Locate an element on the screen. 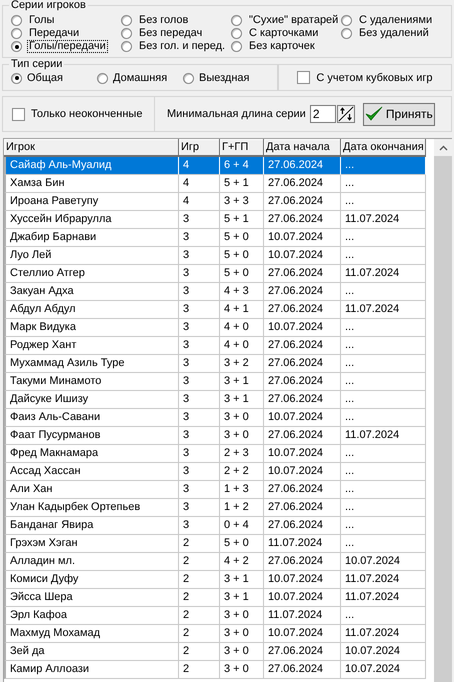 The image size is (454, 682). radio-label: Без голов is located at coordinates (163, 20).